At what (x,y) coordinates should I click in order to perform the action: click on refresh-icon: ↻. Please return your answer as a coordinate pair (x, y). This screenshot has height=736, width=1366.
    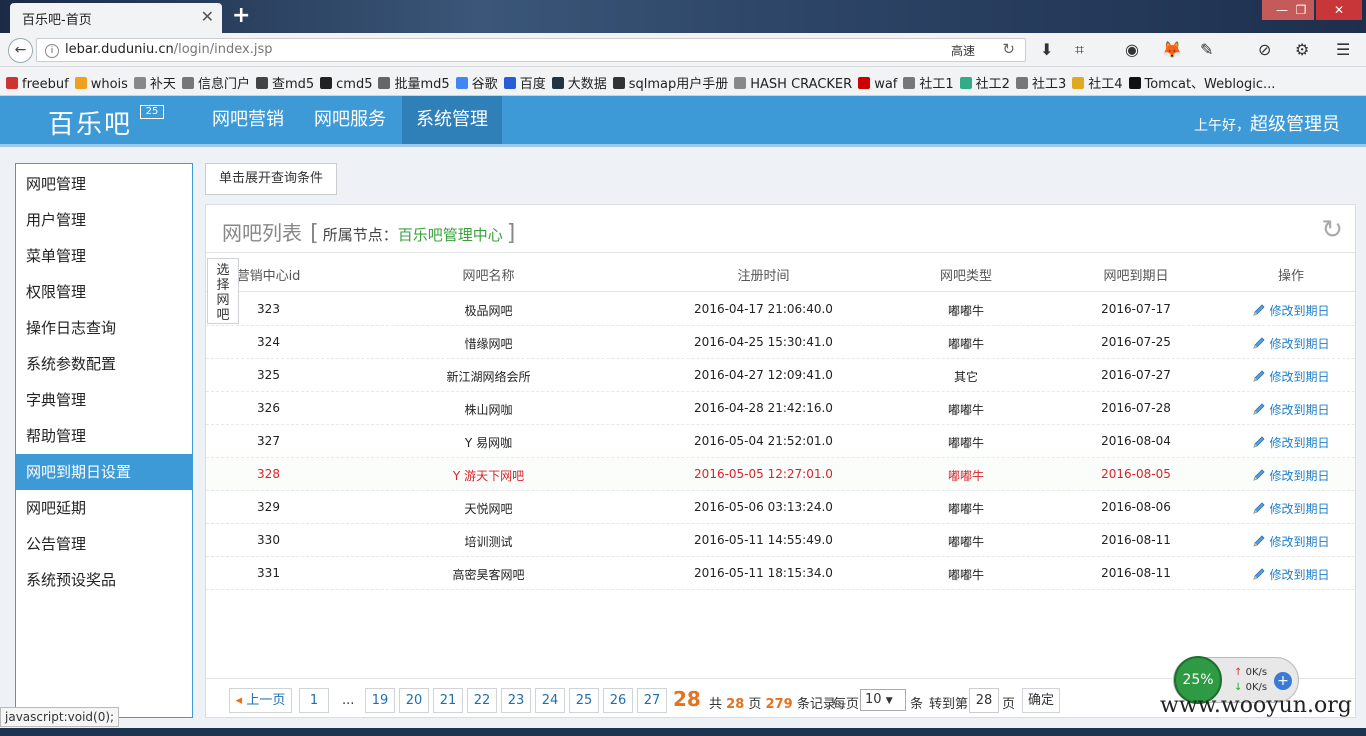
    Looking at the image, I should click on (1332, 230).